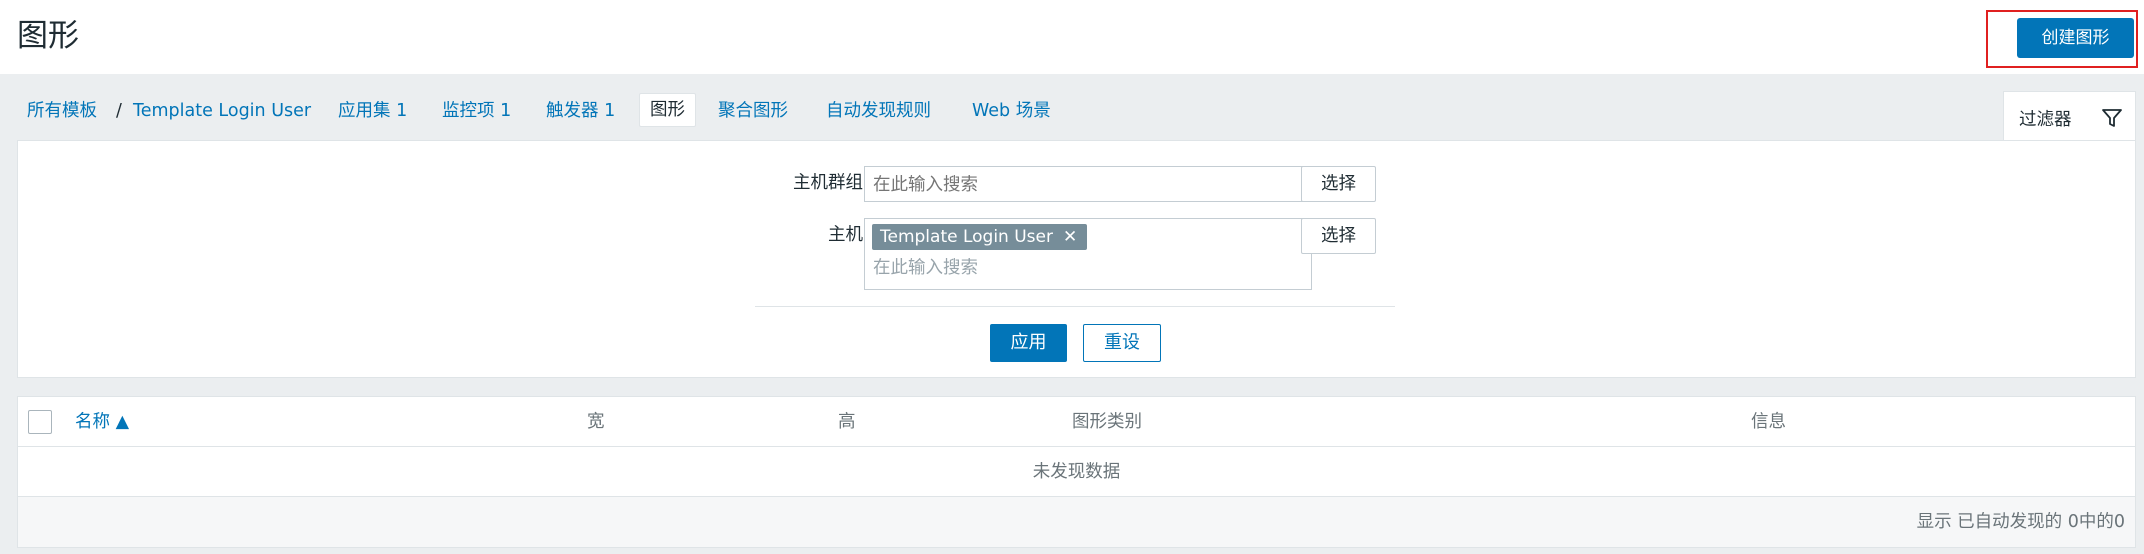 Image resolution: width=2144 pixels, height=554 pixels. I want to click on table-header: 名称 ▲ 宽 高 图形类别 信息, so click(1076, 422).